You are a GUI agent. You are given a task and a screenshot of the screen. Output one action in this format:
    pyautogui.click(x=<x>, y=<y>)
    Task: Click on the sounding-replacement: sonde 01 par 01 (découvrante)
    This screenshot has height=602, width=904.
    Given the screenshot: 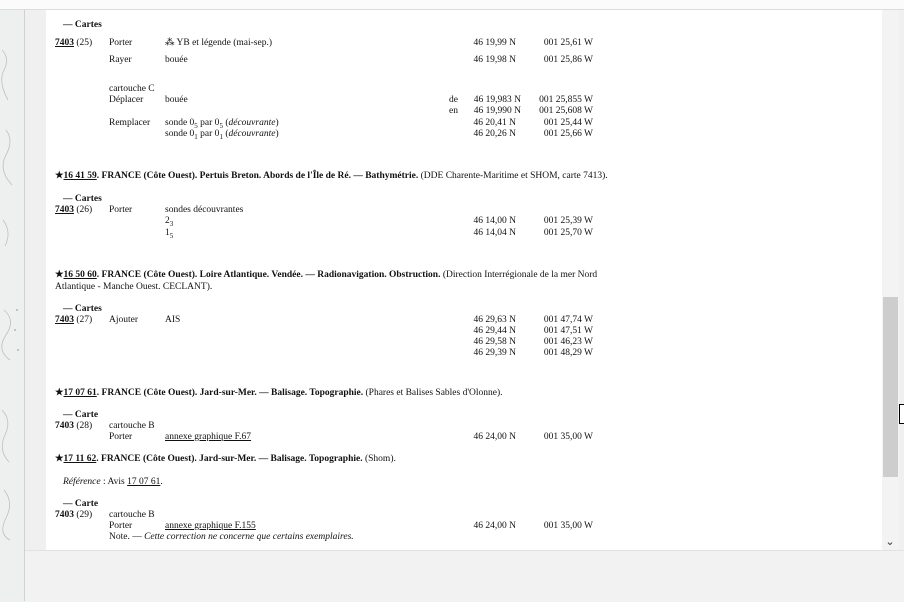 What is the action you would take?
    pyautogui.click(x=222, y=135)
    